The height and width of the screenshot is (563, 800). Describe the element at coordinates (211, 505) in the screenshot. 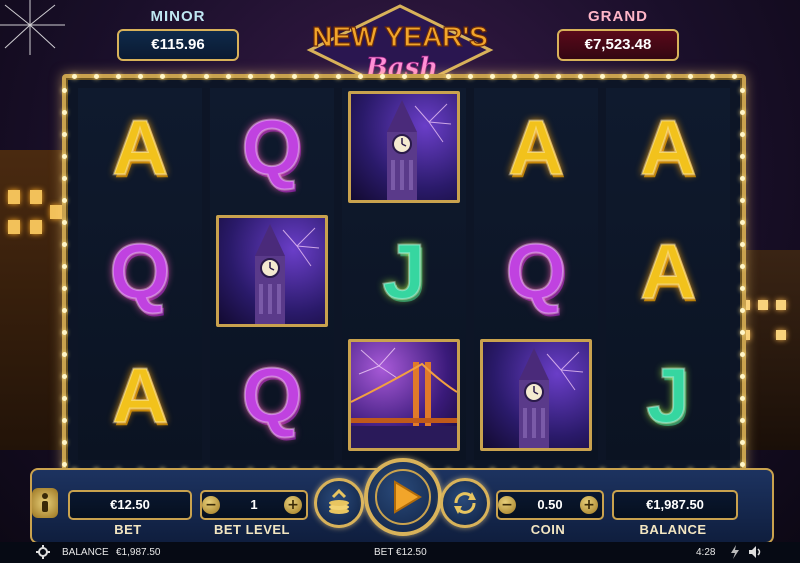

I see `bet-level-minus-button: −` at that location.